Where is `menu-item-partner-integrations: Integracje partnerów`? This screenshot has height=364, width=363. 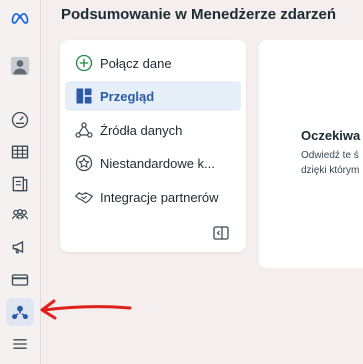
menu-item-partner-integrations: Integracje partnerów is located at coordinates (153, 197).